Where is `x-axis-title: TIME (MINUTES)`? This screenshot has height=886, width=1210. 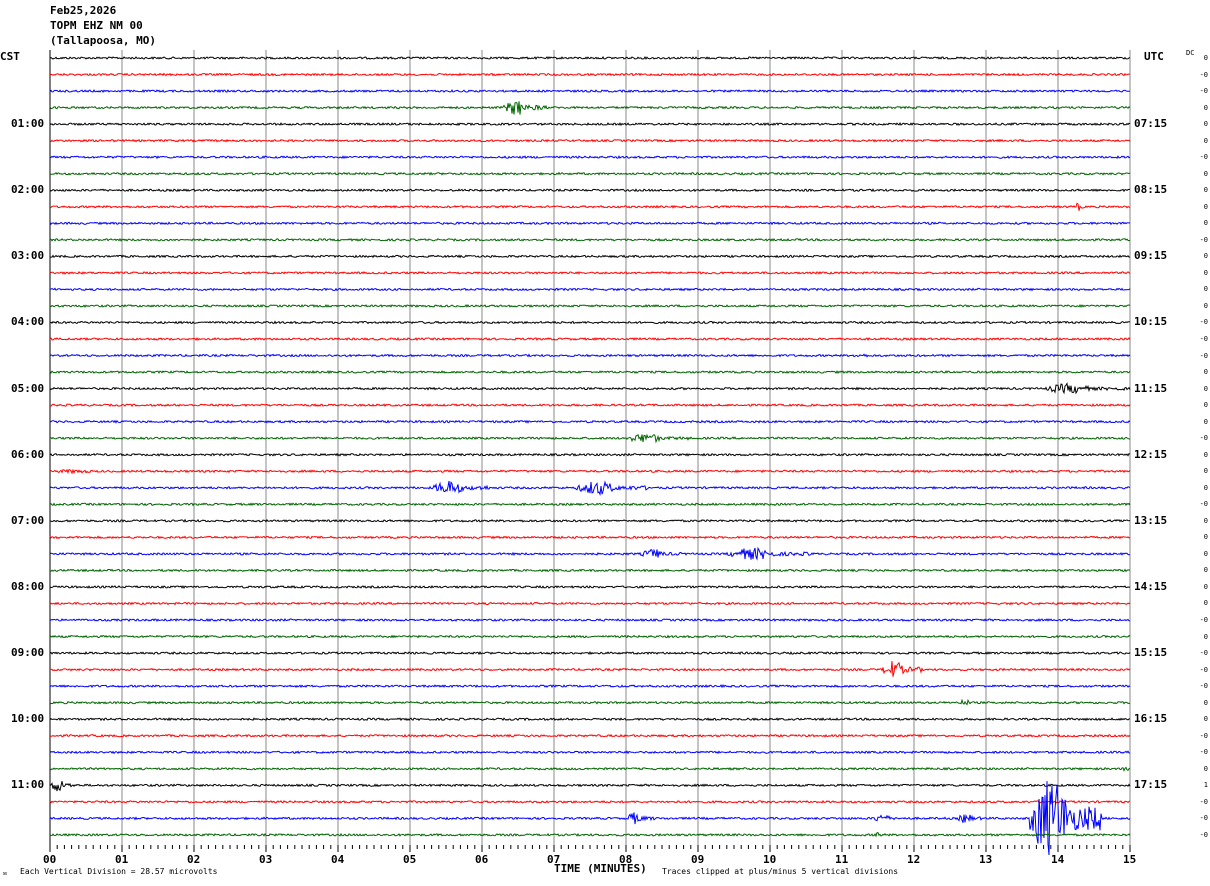
x-axis-title: TIME (MINUTES) is located at coordinates (600, 868).